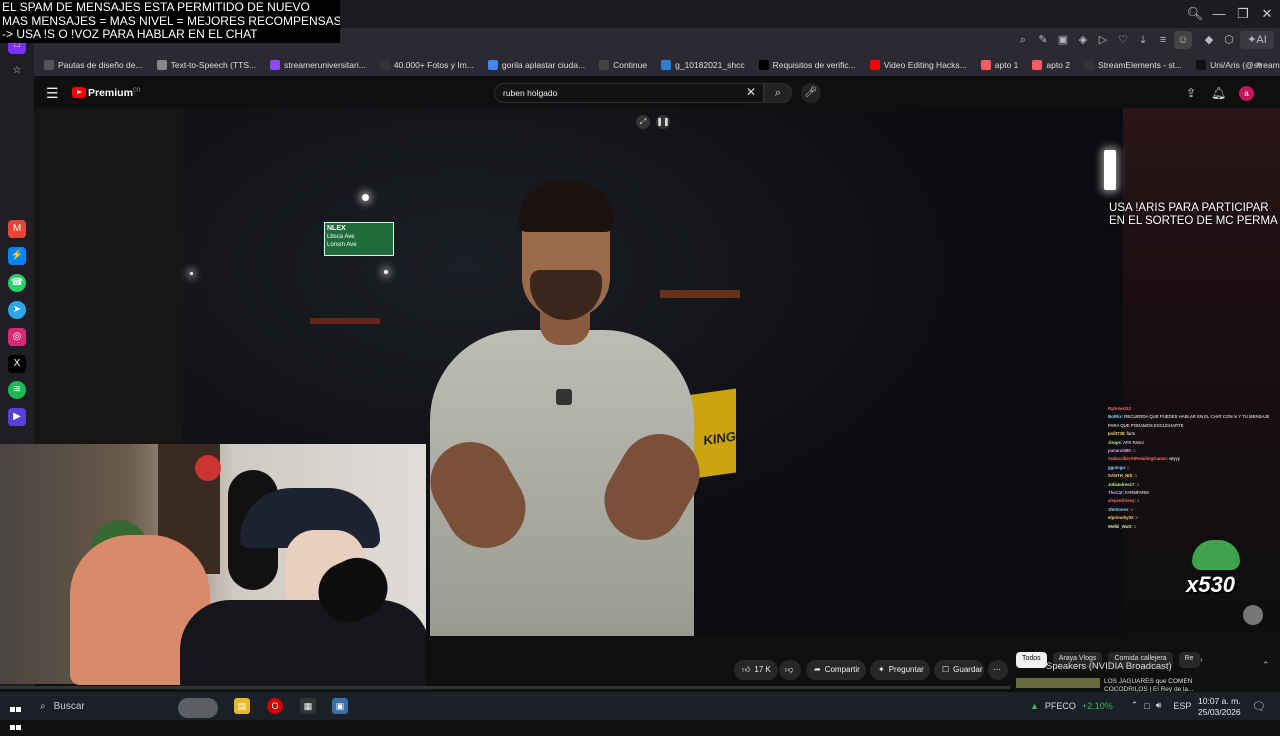 This screenshot has height=736, width=1280. I want to click on bookmark-item: apto 2, so click(1051, 65).